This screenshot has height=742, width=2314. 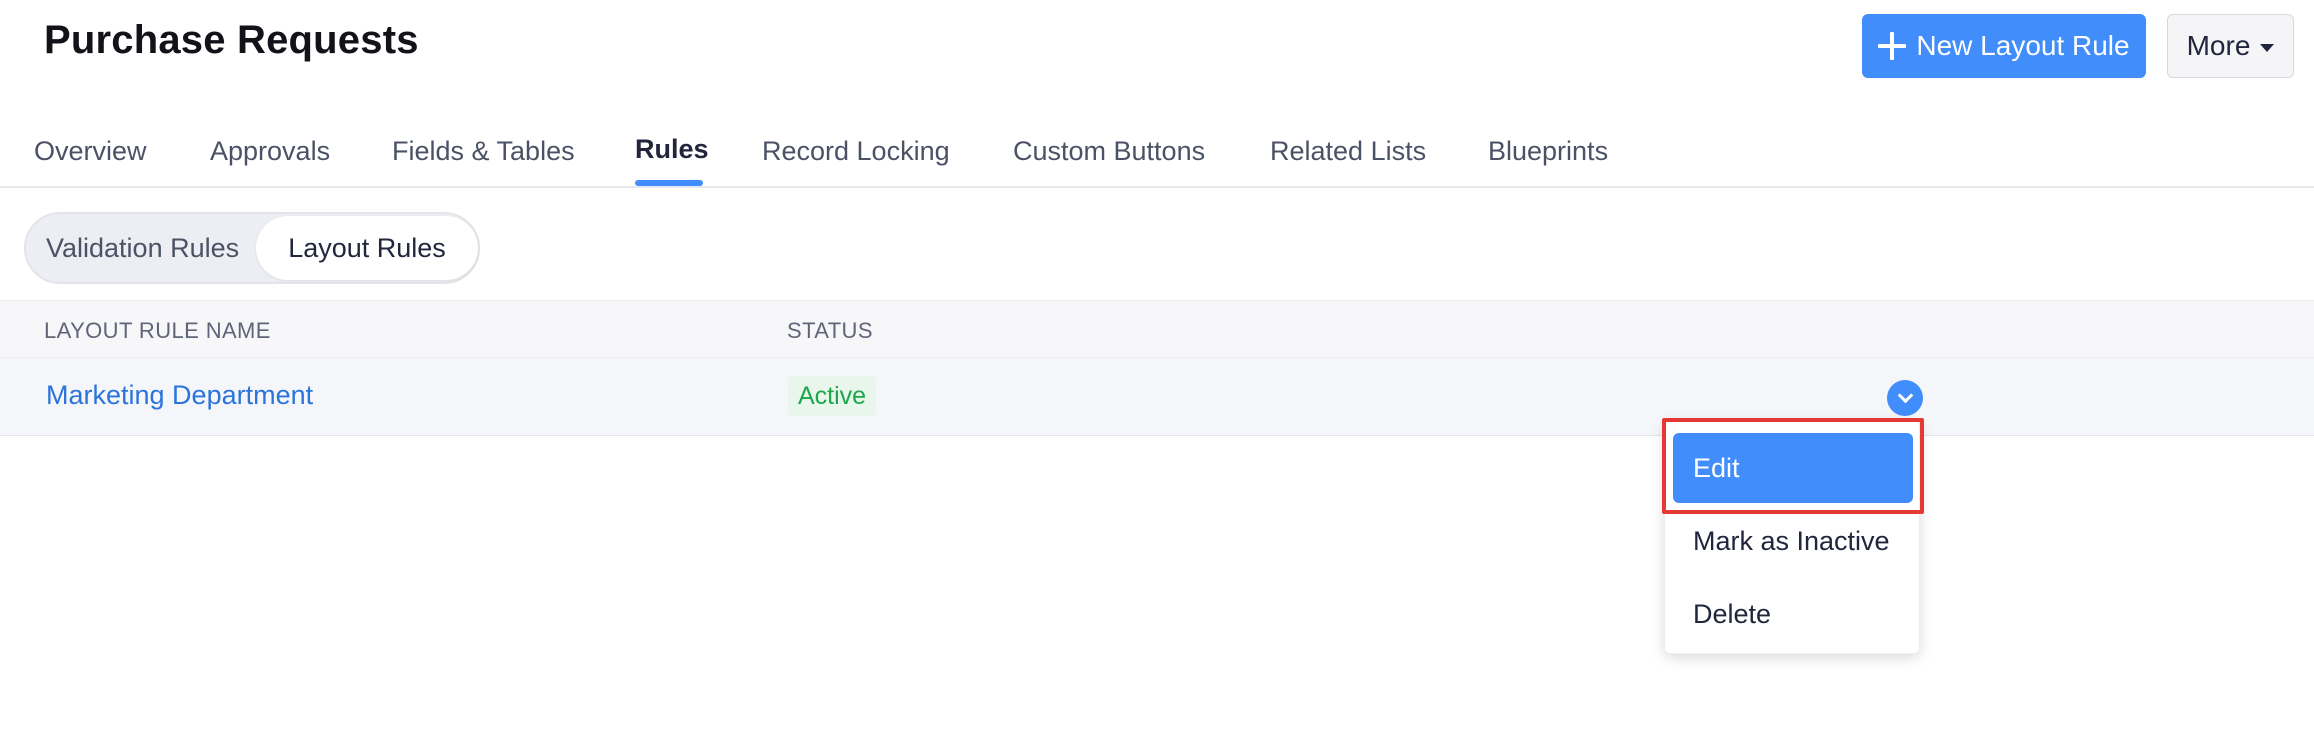 I want to click on table-header: LAYOUT RULE NAME STATUS, so click(x=1157, y=329).